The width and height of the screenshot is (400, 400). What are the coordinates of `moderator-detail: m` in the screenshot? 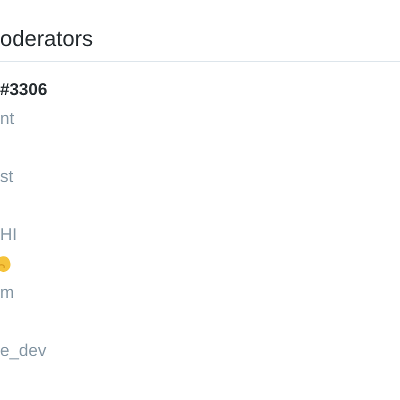 It's located at (7, 293).